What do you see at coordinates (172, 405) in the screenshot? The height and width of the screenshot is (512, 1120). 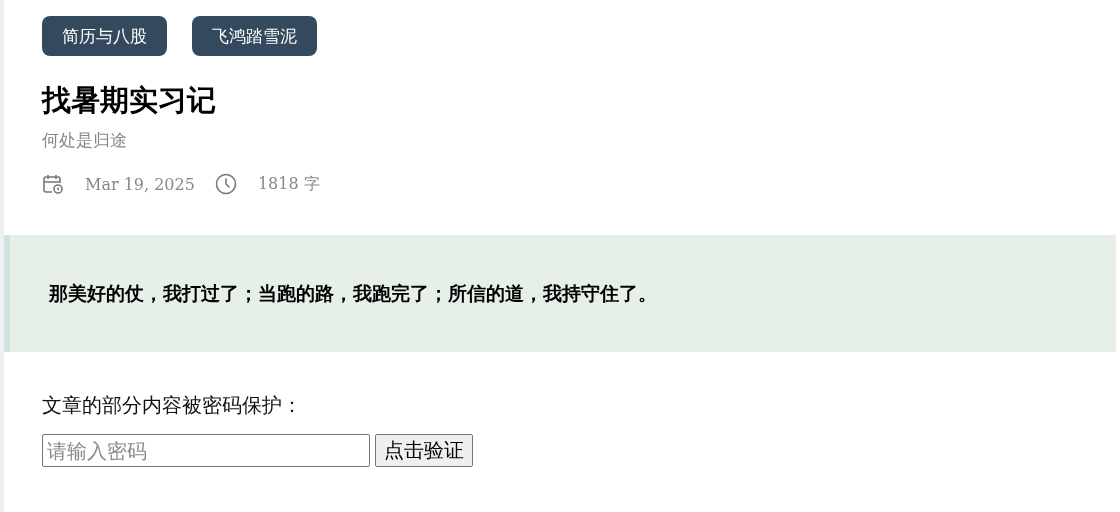 I see `protected-notice: 文章的部分内容被密码保护：` at bounding box center [172, 405].